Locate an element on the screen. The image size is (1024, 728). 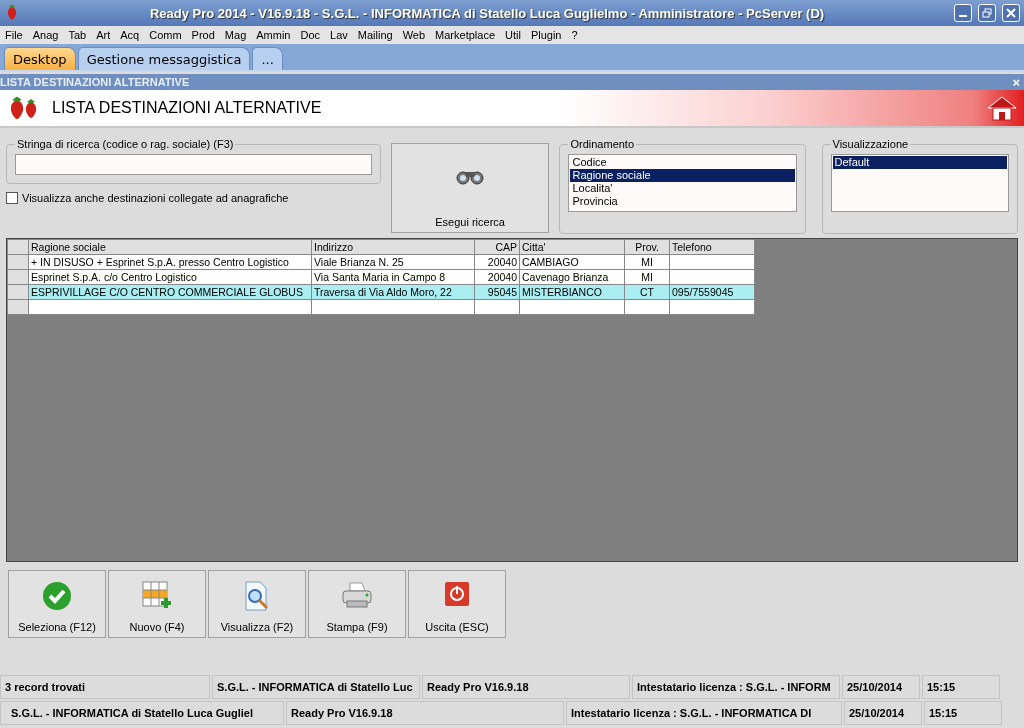
action-button: Nuovo (F4) is located at coordinates (157, 604).